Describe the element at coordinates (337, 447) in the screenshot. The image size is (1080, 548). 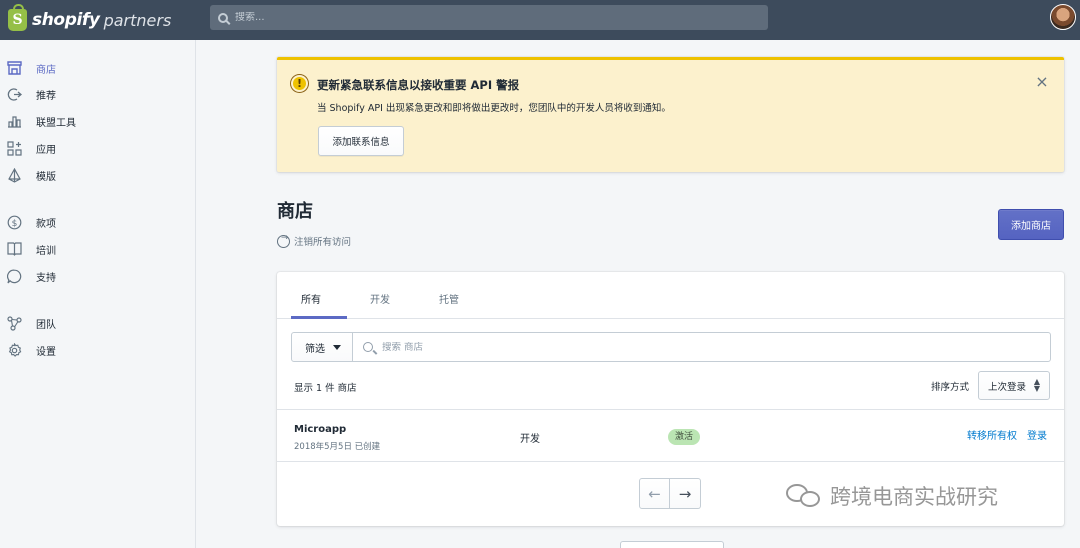
I see `store-created-date: 2018年5月5日 已创建` at that location.